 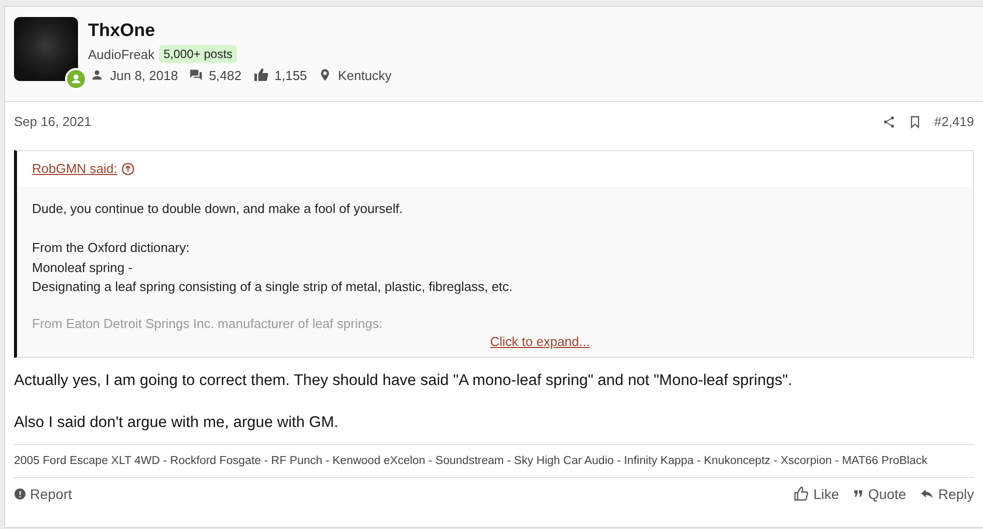 I want to click on post-text: Also I said don't argue with me, argue with GM., so click(x=177, y=422).